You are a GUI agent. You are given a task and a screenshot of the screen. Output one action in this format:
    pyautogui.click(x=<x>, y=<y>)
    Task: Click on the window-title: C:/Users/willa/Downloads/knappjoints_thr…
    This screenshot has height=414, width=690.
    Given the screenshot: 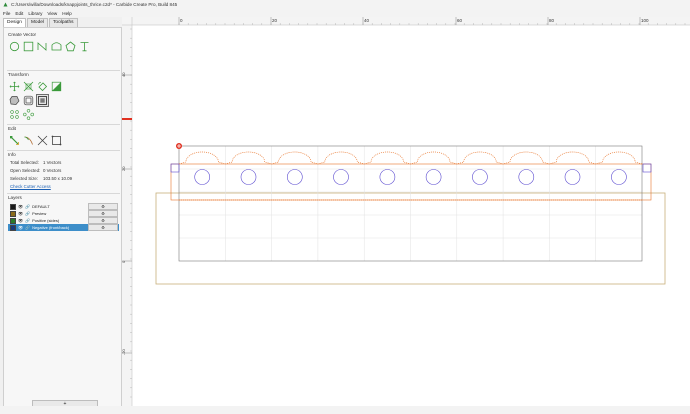 What is the action you would take?
    pyautogui.click(x=94, y=4)
    